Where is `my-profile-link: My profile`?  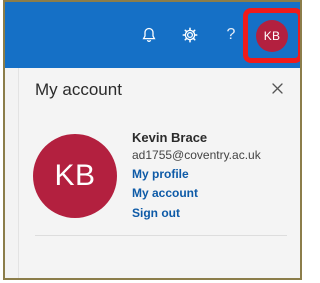
my-profile-link: My profile is located at coordinates (160, 174).